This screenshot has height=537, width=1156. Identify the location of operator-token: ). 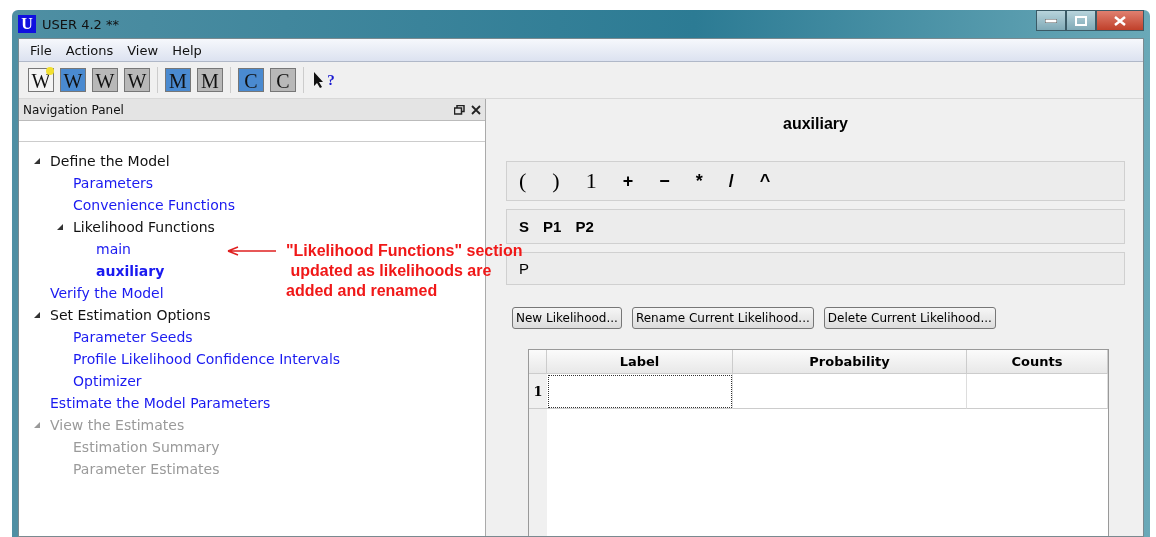
(556, 181).